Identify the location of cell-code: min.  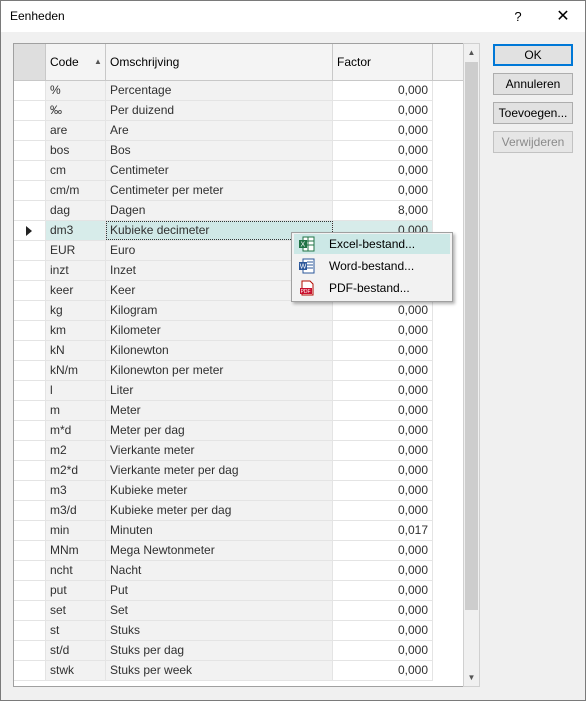
(76, 530).